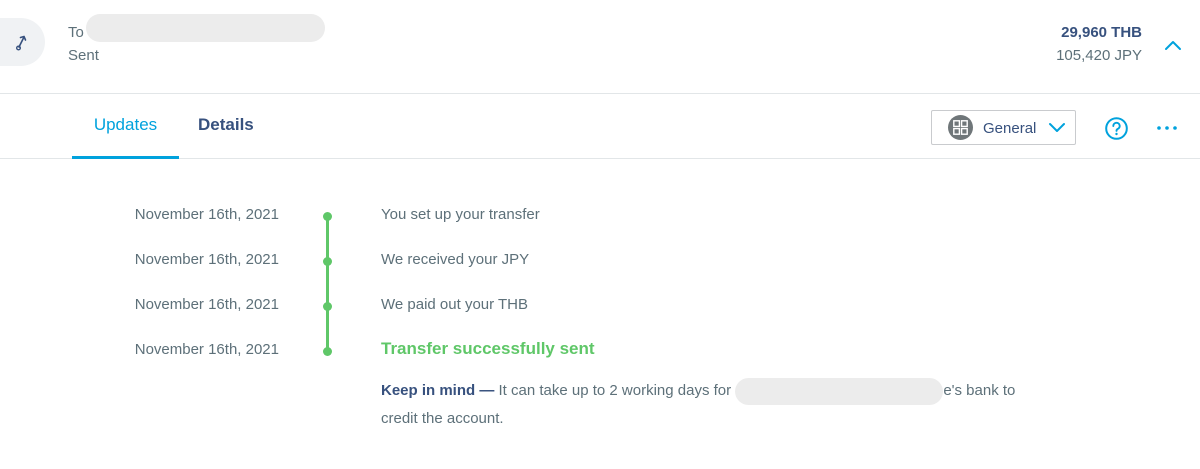 This screenshot has width=1200, height=469. I want to click on help-button, so click(1116, 128).